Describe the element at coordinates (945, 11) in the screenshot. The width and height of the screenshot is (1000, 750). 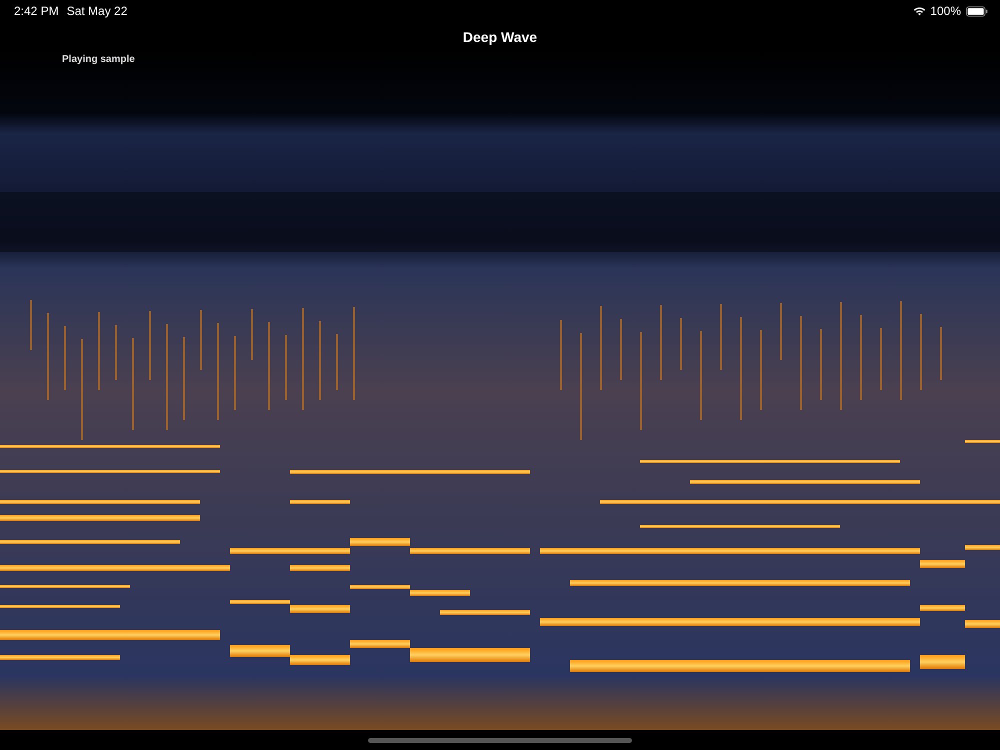
I see `battery-percent: 100%` at that location.